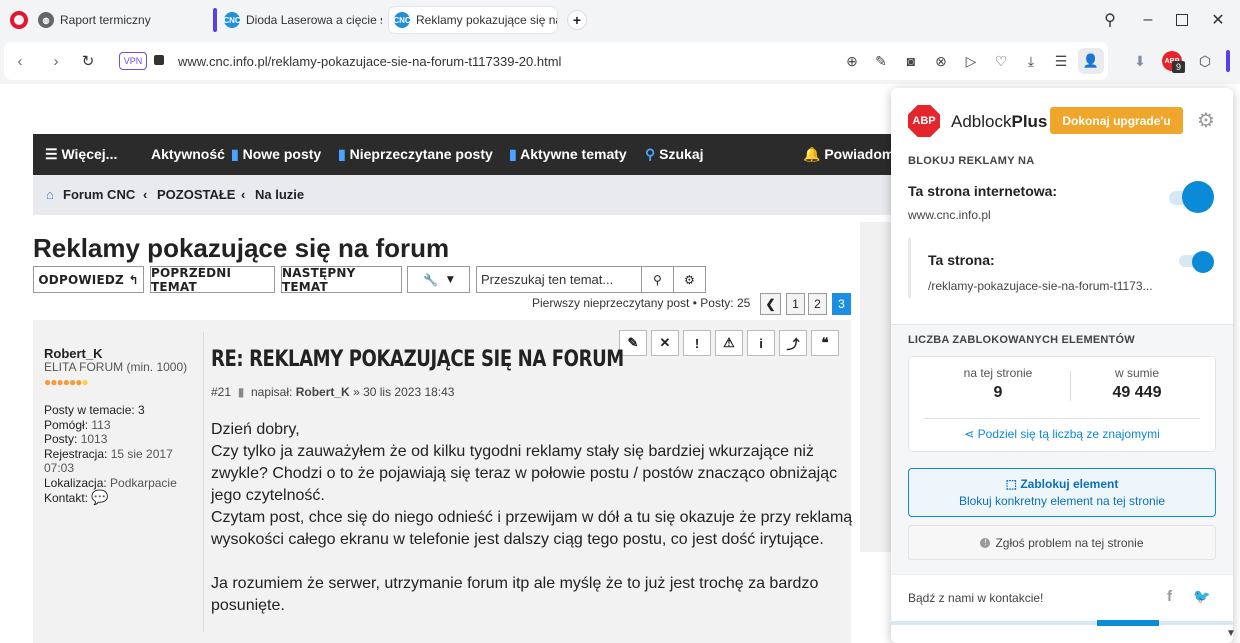 The width and height of the screenshot is (1240, 643). I want to click on next-topic-button: NASTĘPNY TEMAT, so click(341, 280).